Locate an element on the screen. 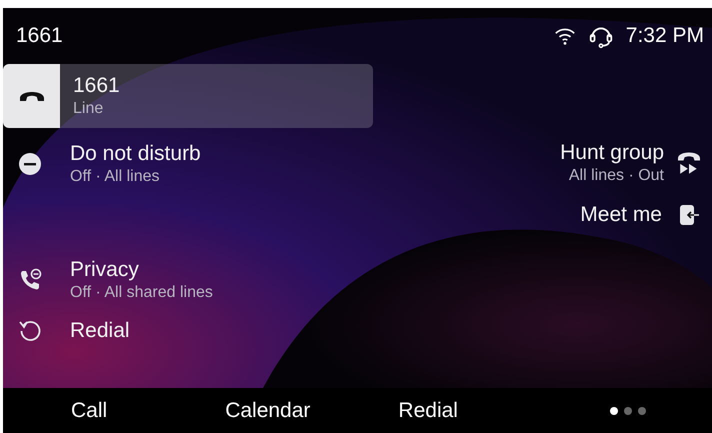  softkey-button: Redial is located at coordinates (428, 410).